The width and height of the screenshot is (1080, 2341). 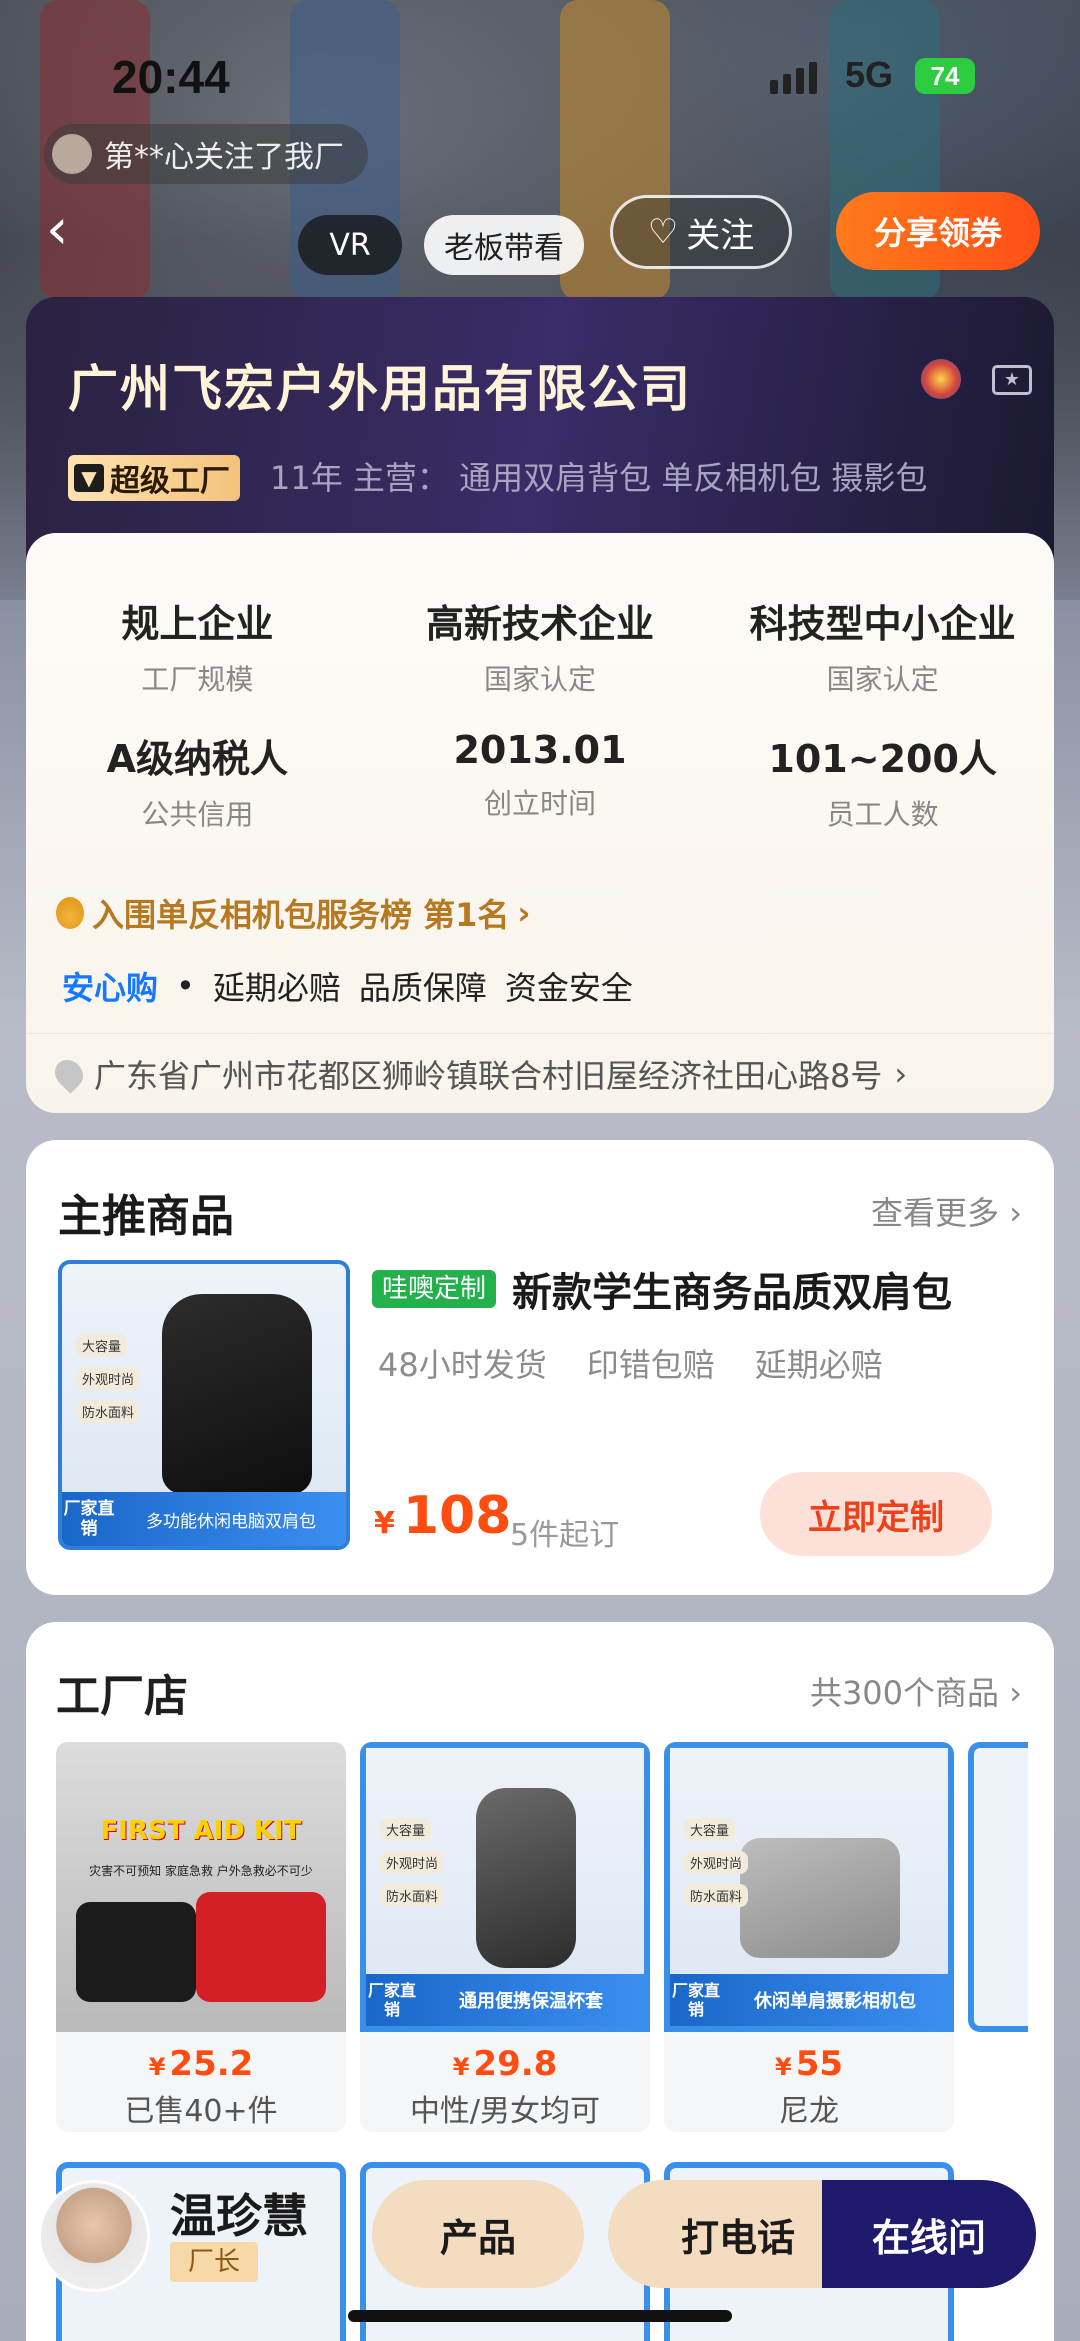 I want to click on thumb-footer-right: 休闲单肩摄影相机包, so click(x=835, y=2001).